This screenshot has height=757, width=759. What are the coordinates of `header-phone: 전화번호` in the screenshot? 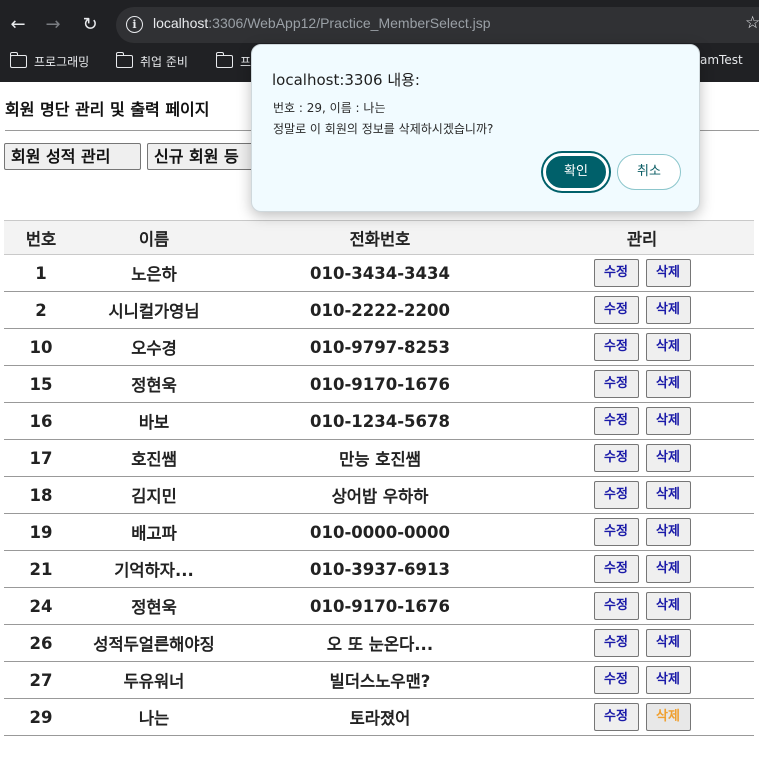 It's located at (380, 237).